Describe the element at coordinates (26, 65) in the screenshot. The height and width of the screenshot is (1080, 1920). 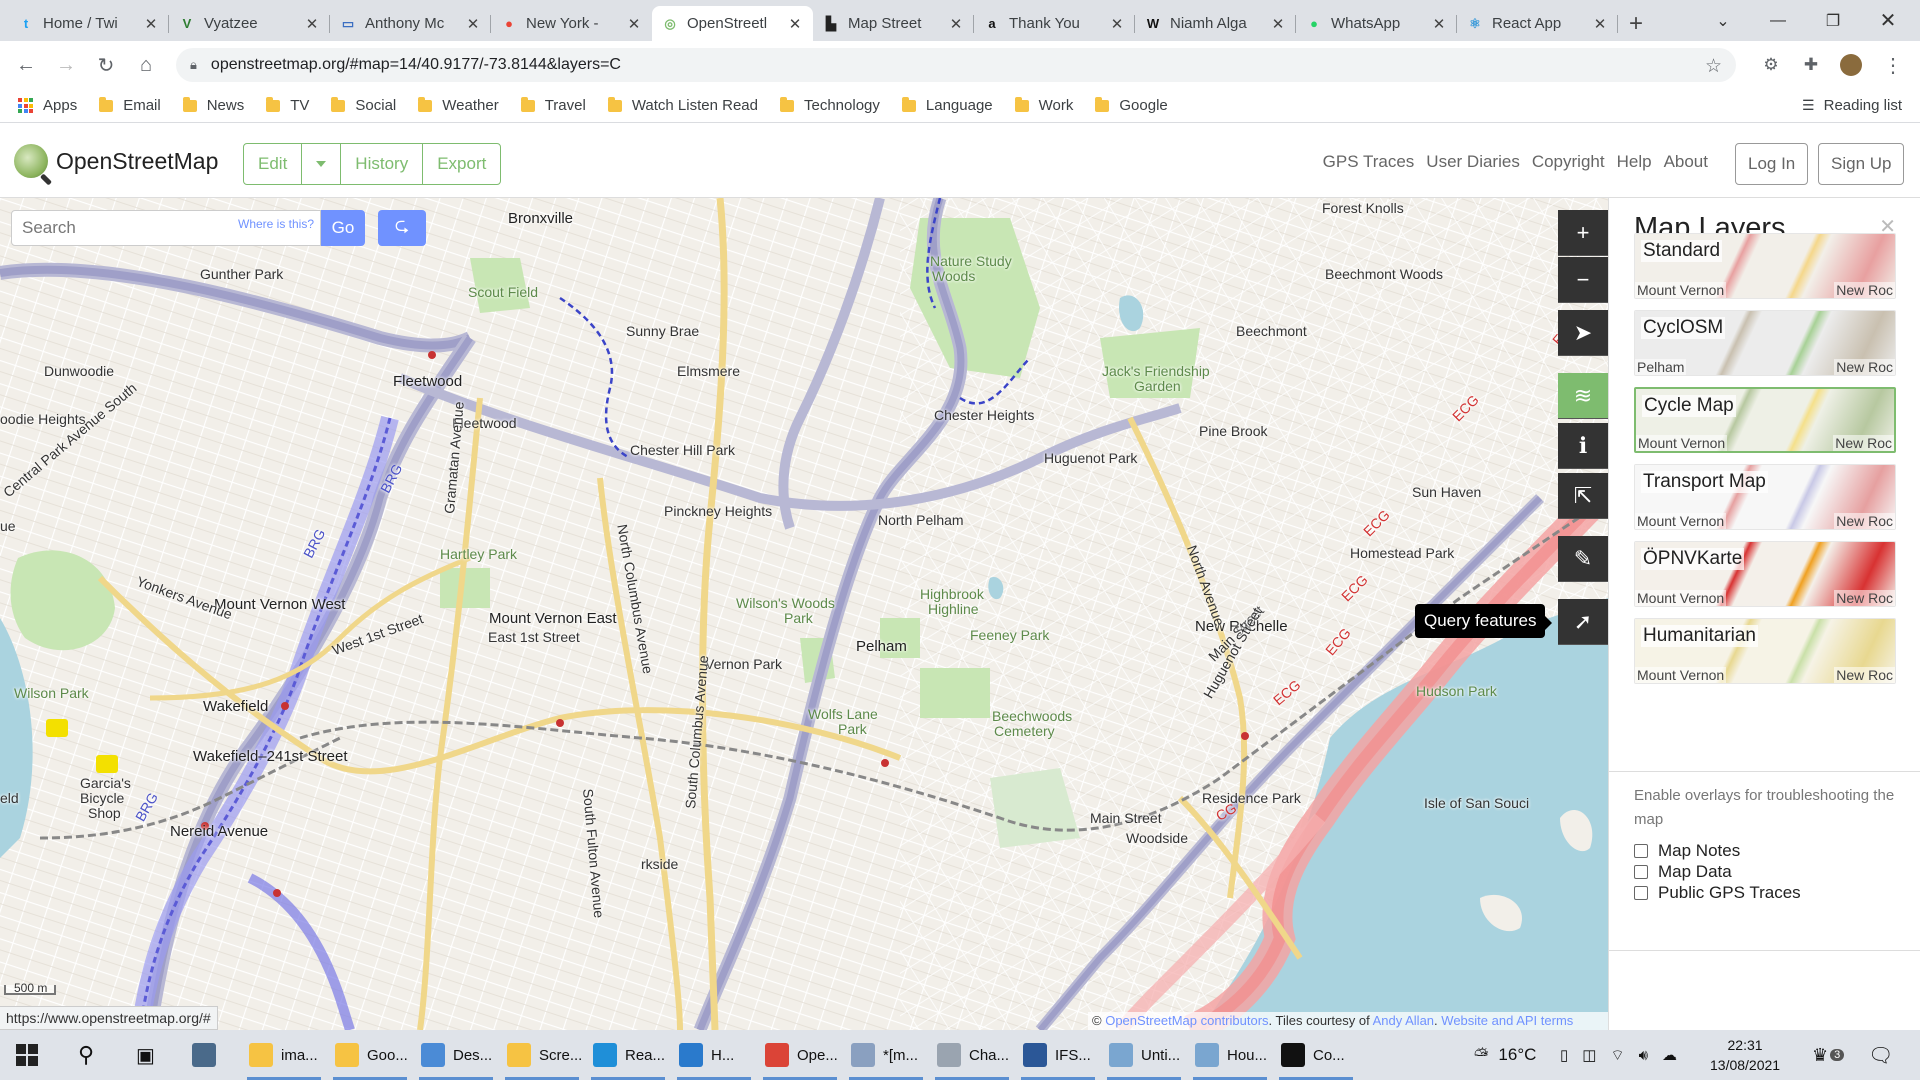
I see `back-arrow-icon: ←` at that location.